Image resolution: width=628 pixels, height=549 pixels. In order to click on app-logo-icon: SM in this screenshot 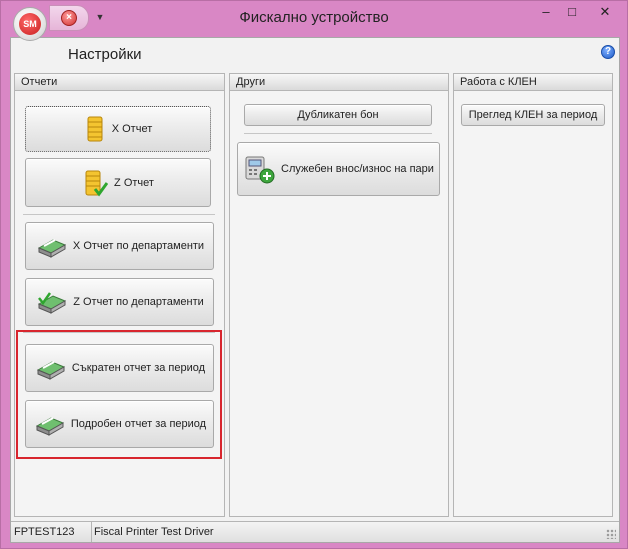, I will do `click(30, 24)`.